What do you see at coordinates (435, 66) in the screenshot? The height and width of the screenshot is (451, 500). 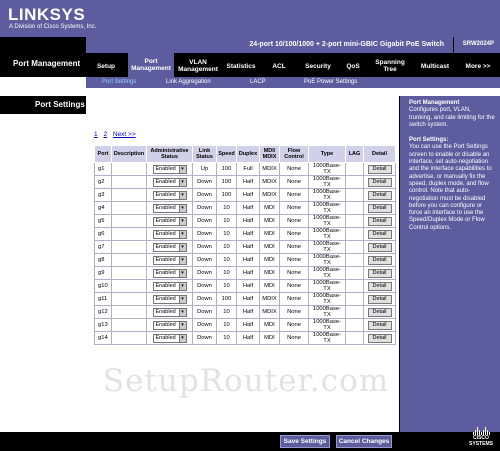 I see `tab-multicast: Multicast` at bounding box center [435, 66].